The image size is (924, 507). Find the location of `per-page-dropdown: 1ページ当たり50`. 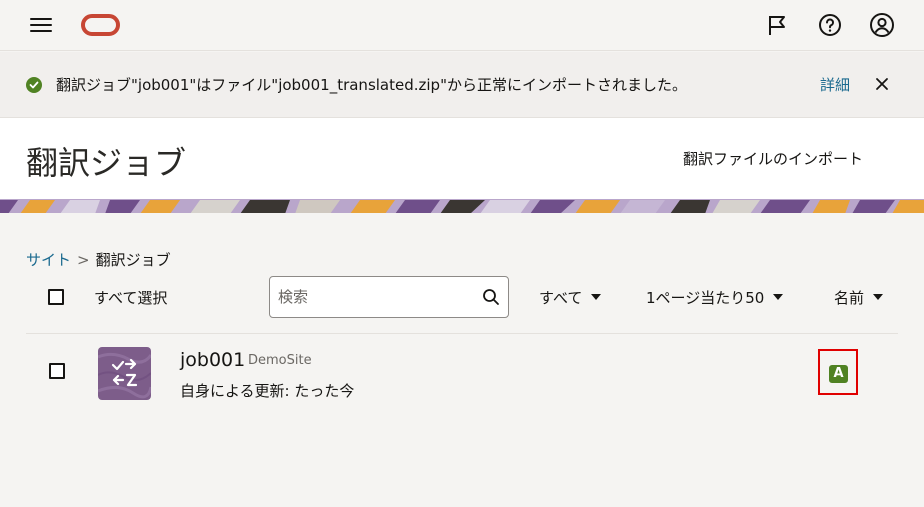

per-page-dropdown: 1ページ当たり50 is located at coordinates (715, 297).